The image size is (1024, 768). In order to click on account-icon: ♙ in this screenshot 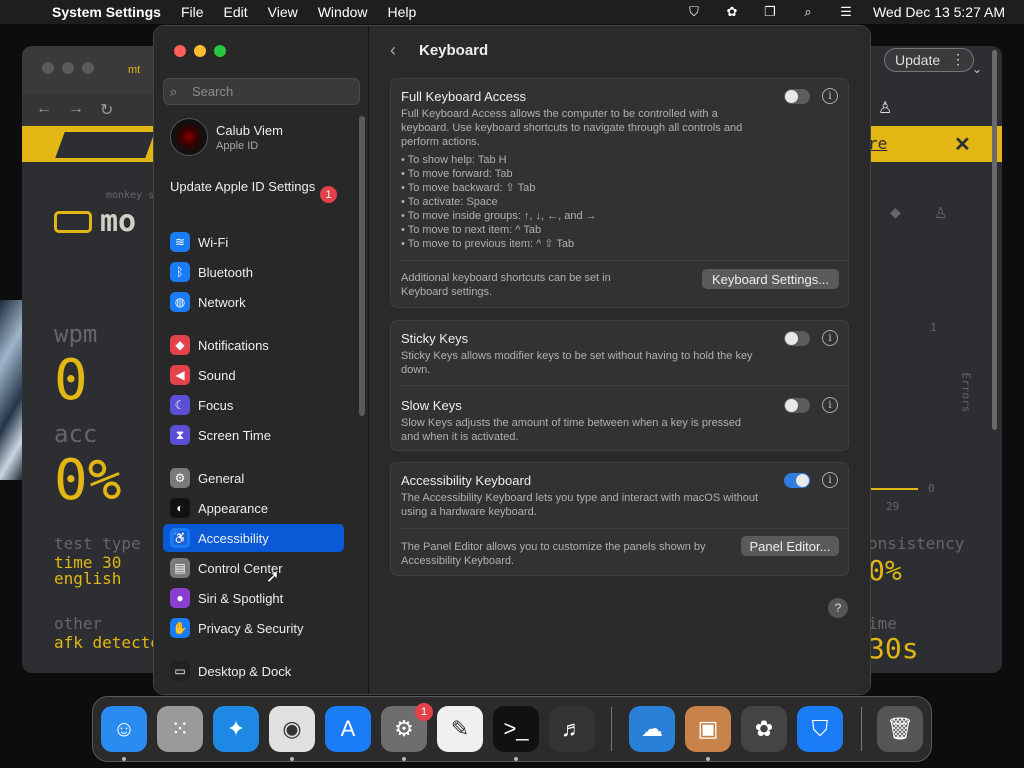, I will do `click(940, 213)`.